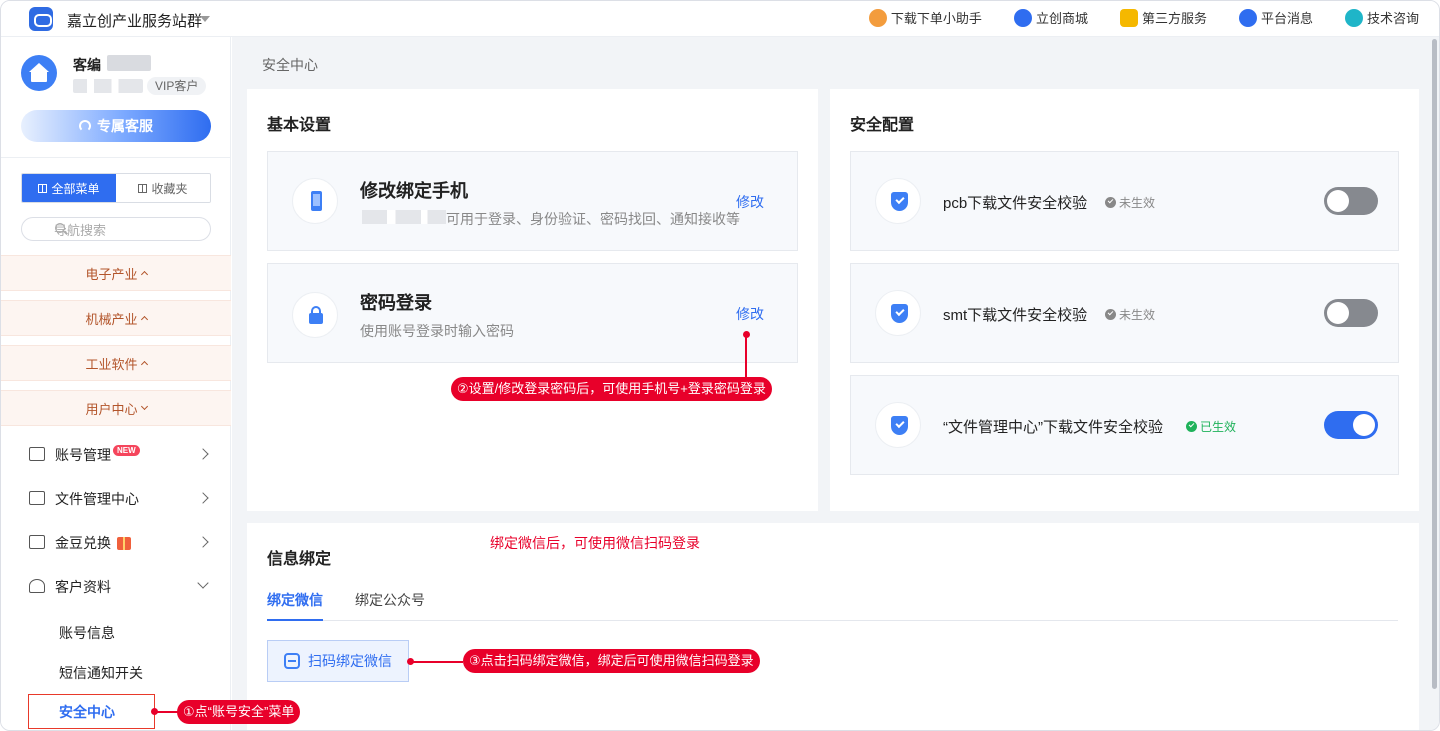 The height and width of the screenshot is (731, 1440). Describe the element at coordinates (1128, 17) in the screenshot. I see `apps-icon` at that location.